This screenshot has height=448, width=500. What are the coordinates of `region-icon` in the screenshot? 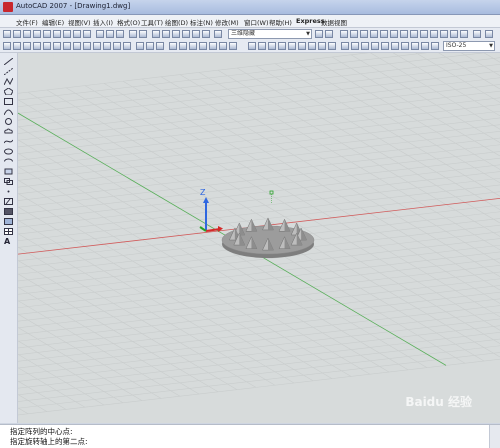 It's located at (8, 221).